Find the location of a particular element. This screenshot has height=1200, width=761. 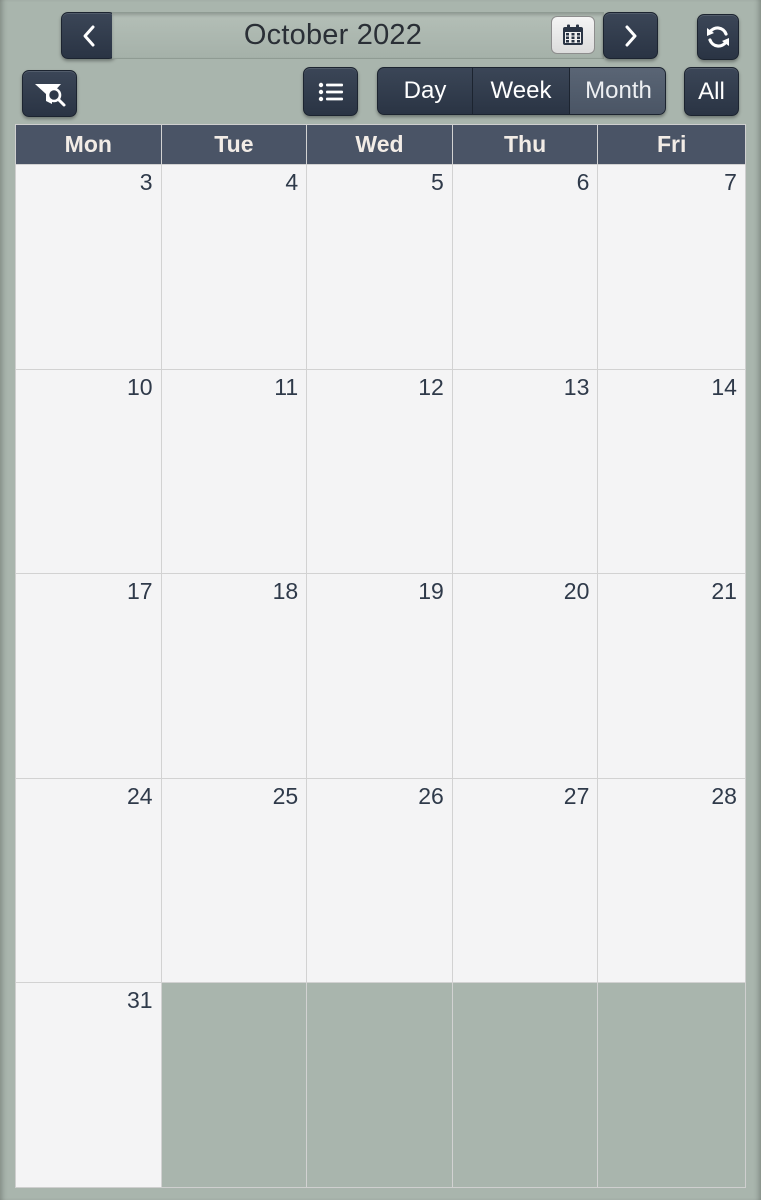

day-number: 26 is located at coordinates (431, 795).